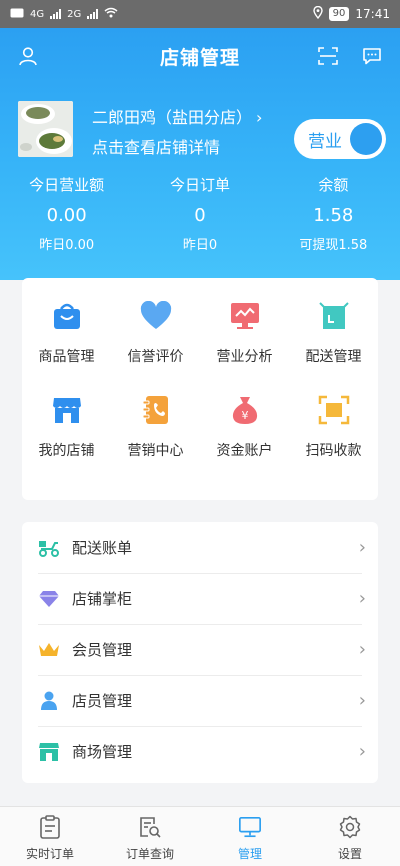 Image resolution: width=400 pixels, height=866 pixels. Describe the element at coordinates (155, 451) in the screenshot. I see `grid-item-label: 营销中心` at that location.